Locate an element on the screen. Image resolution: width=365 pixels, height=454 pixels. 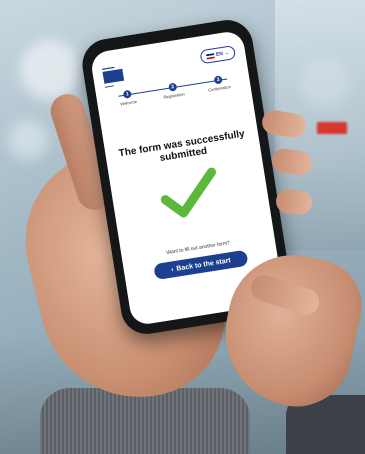
language-code: EN is located at coordinates (219, 54).